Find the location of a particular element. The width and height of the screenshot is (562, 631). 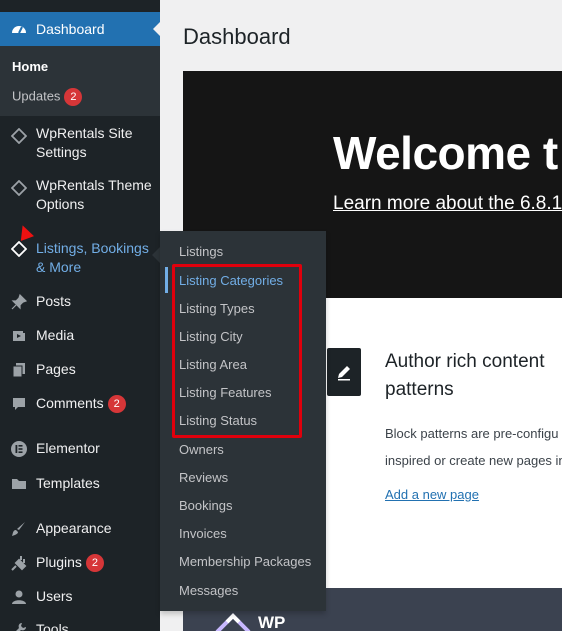

user-icon is located at coordinates (19, 597).